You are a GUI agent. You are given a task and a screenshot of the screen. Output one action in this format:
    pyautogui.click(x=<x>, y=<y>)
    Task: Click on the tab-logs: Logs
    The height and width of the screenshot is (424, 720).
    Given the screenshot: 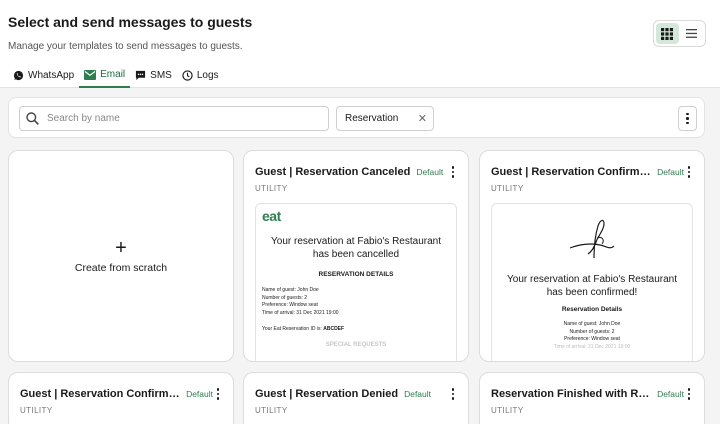 What is the action you would take?
    pyautogui.click(x=200, y=75)
    